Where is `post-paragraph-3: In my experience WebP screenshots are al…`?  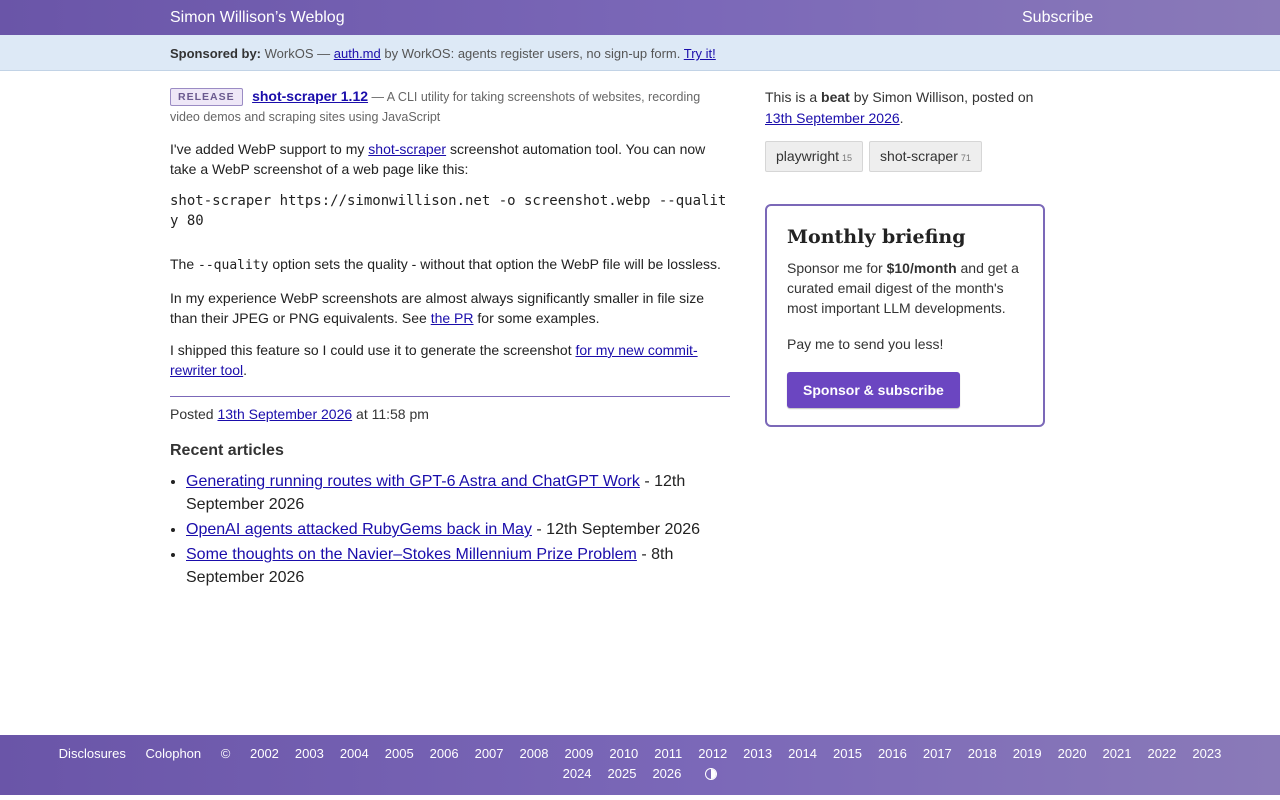
post-paragraph-3: In my experience WebP screenshots are al… is located at coordinates (450, 308).